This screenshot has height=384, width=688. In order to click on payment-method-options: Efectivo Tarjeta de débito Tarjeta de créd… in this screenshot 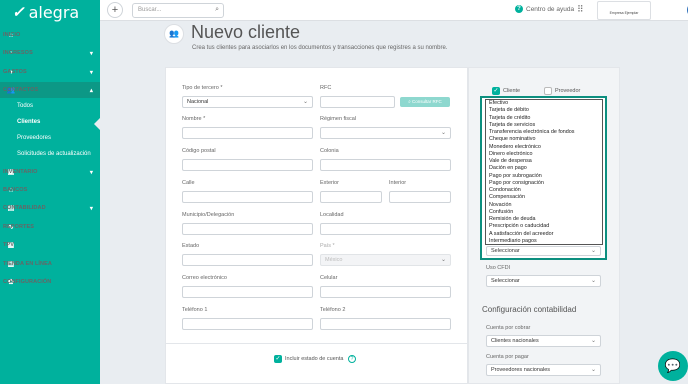, I will do `click(544, 172)`.